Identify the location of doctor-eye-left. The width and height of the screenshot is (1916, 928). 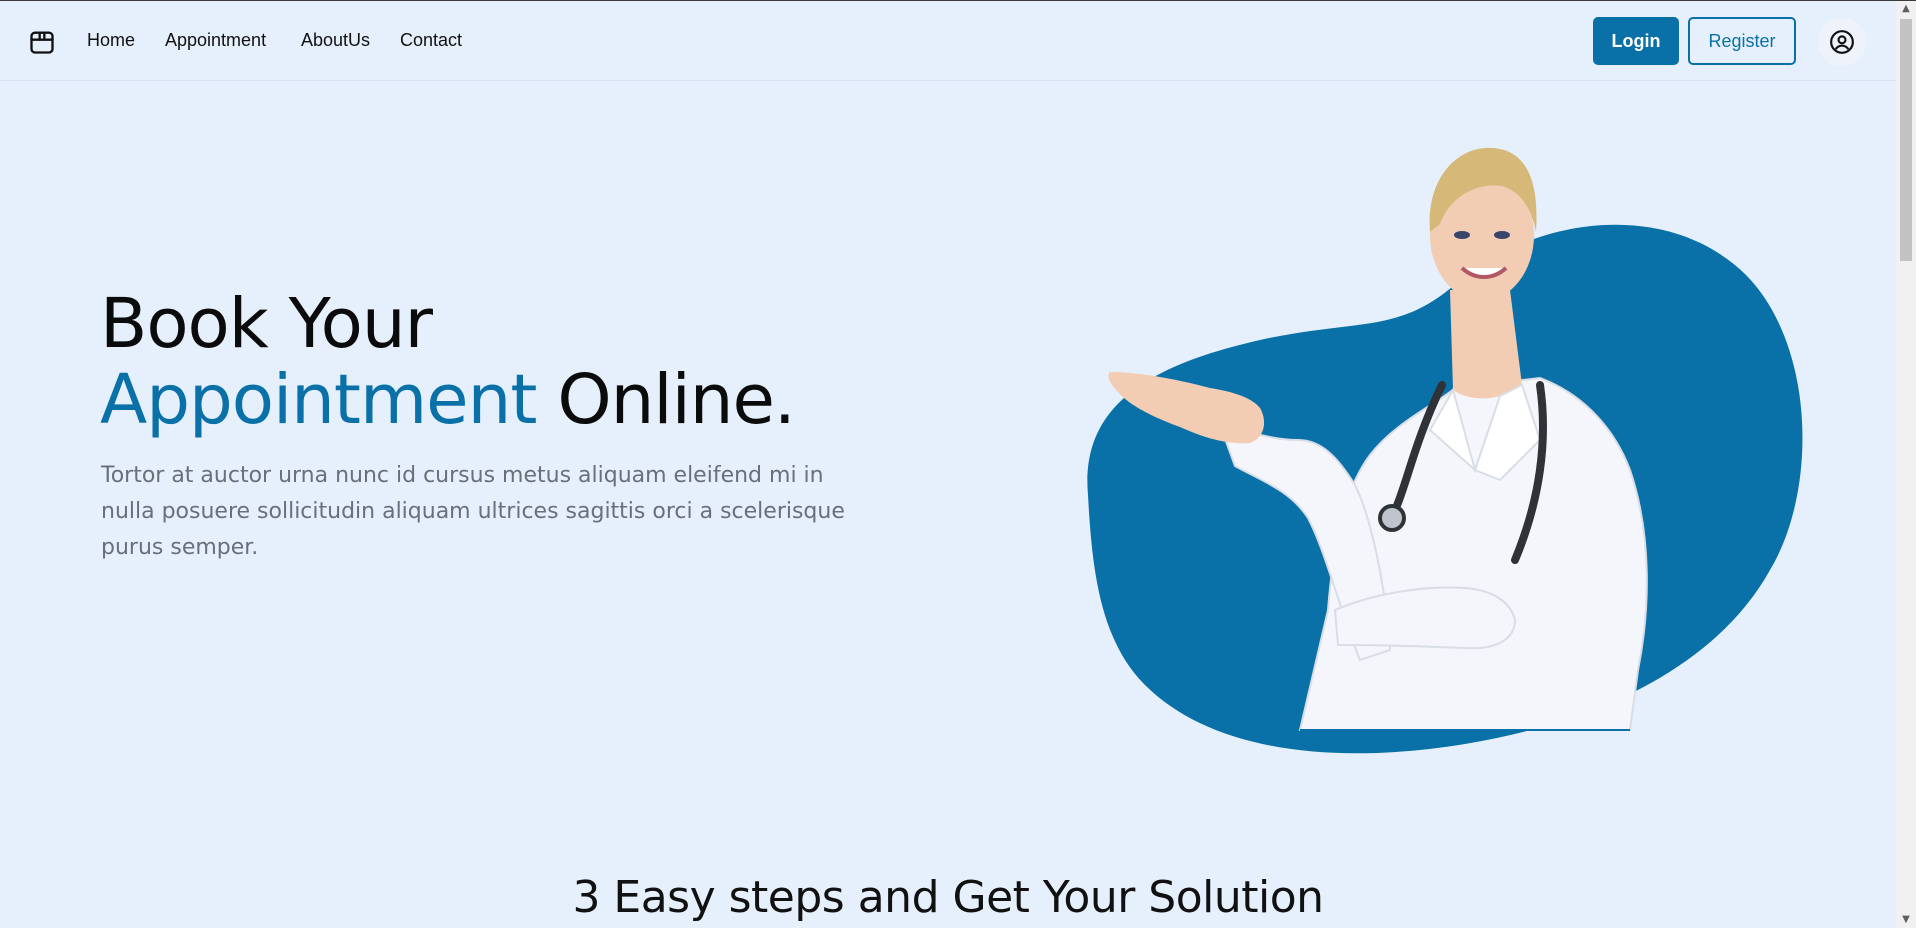
(1462, 235).